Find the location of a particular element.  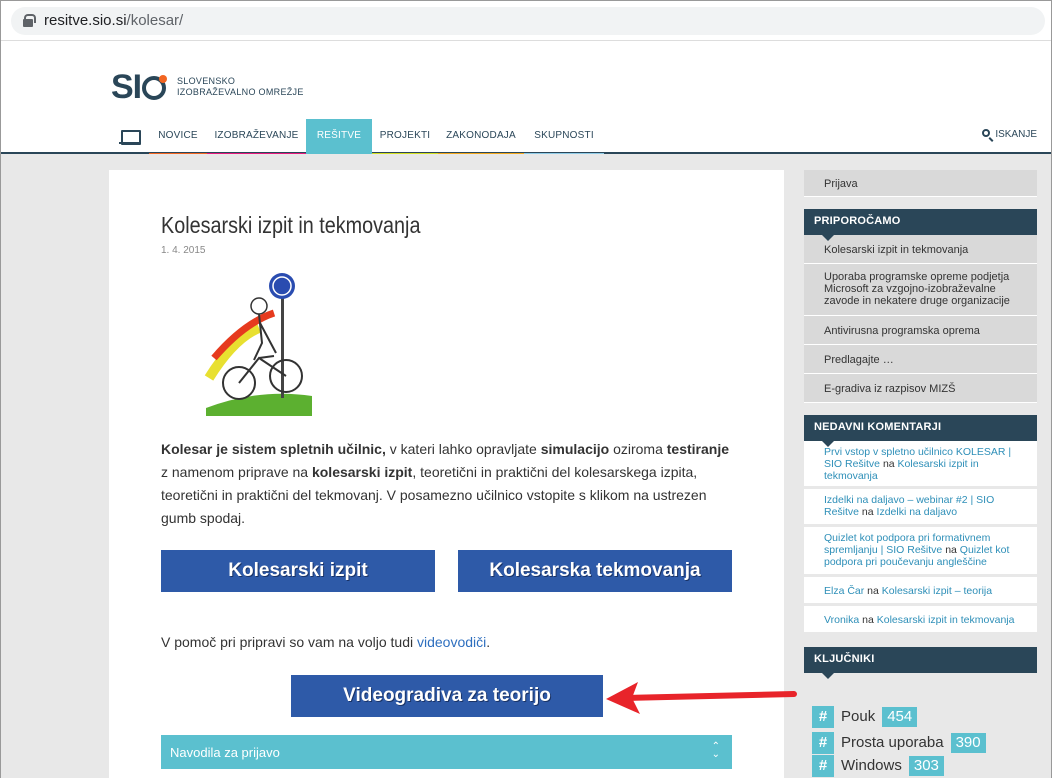

comment-post-link: Kolesarski izpit in tekmovanja is located at coordinates (946, 620).